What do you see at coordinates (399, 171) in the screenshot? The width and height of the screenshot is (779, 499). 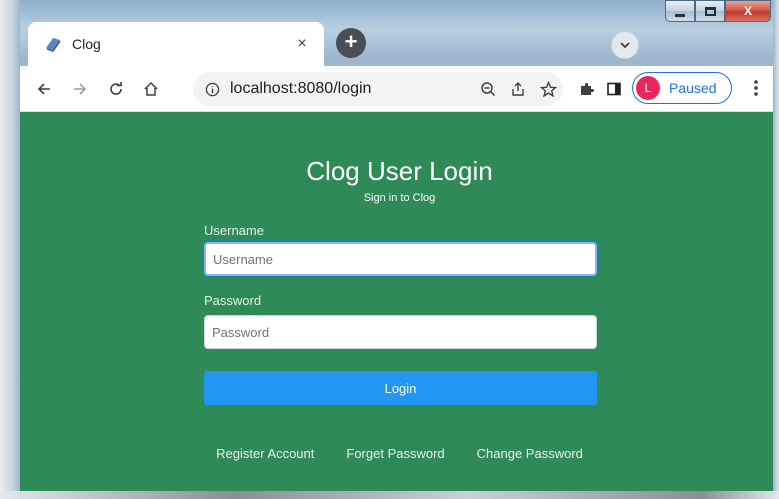 I see `page-title: Clog User Login` at bounding box center [399, 171].